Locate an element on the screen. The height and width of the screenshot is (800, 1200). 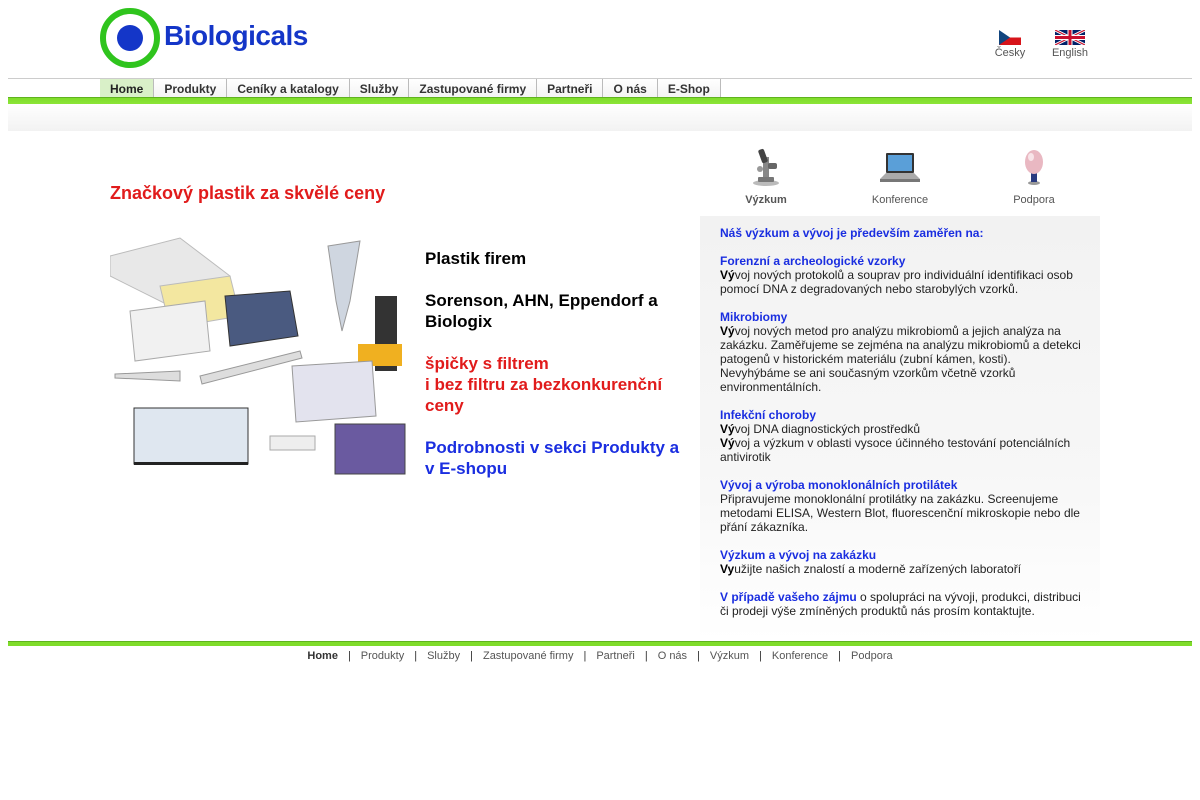
footer-divider is located at coordinates (600, 643).